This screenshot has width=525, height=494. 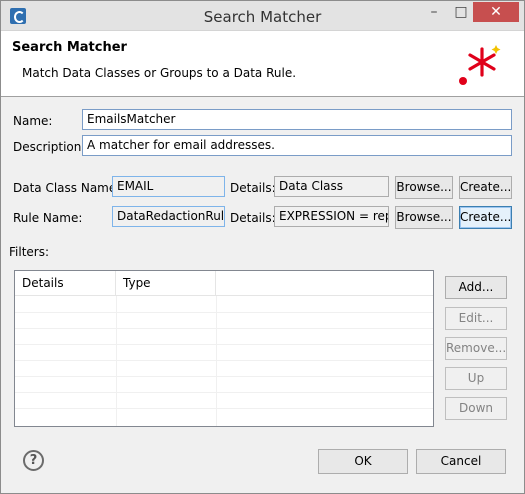 What do you see at coordinates (434, 12) in the screenshot?
I see `minimize-button: –` at bounding box center [434, 12].